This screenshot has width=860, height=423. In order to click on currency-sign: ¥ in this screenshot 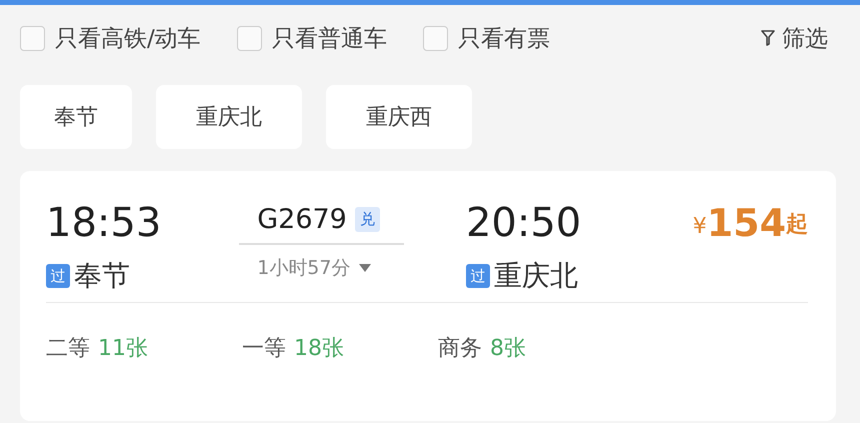, I will do `click(699, 226)`.